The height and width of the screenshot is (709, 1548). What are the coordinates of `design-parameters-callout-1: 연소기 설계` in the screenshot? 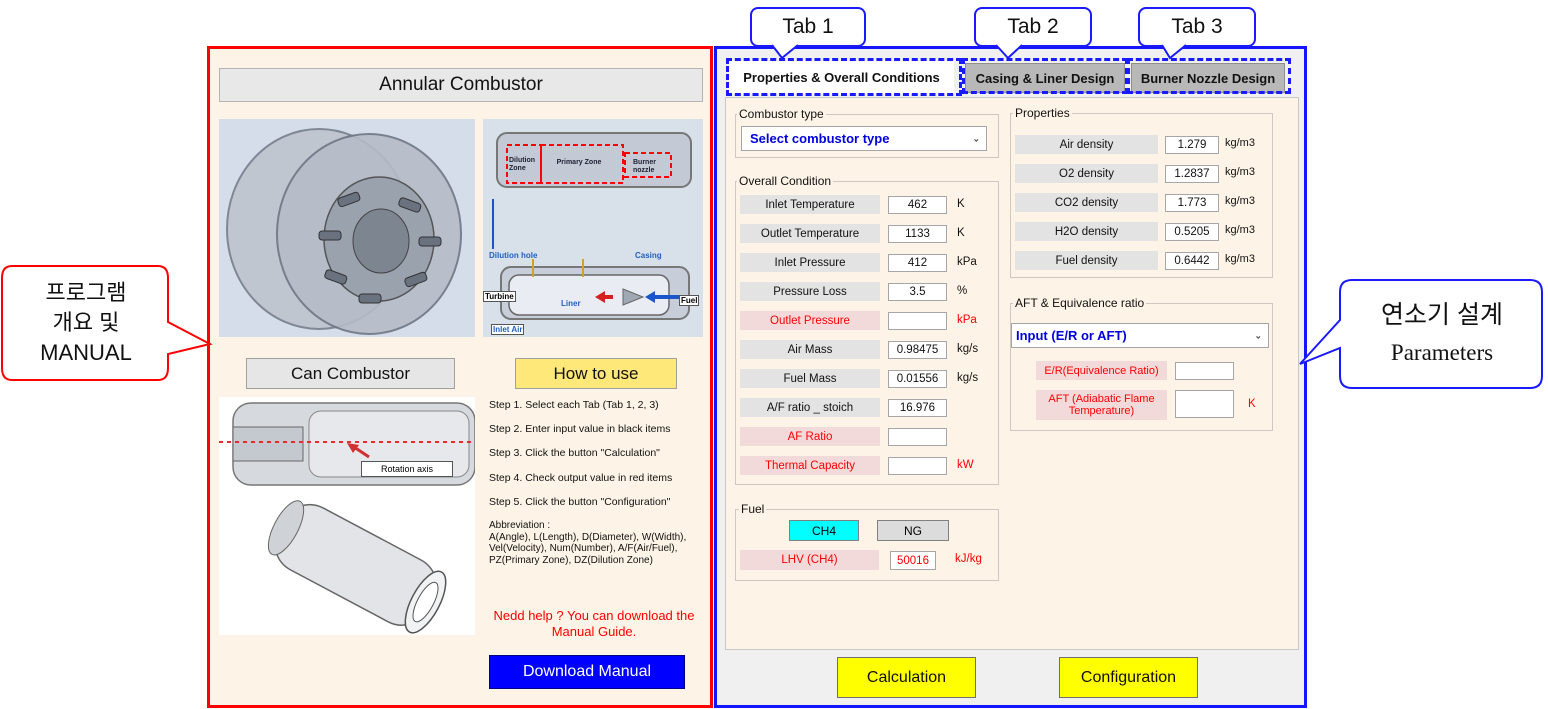 It's located at (1442, 315).